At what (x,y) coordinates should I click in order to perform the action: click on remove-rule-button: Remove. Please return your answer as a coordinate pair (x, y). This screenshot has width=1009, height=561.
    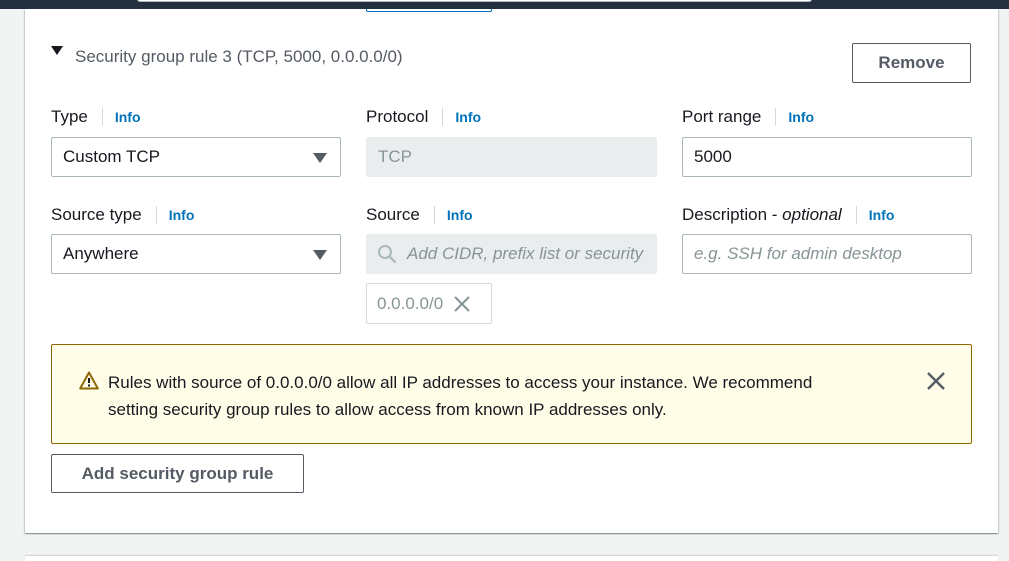
    Looking at the image, I should click on (911, 63).